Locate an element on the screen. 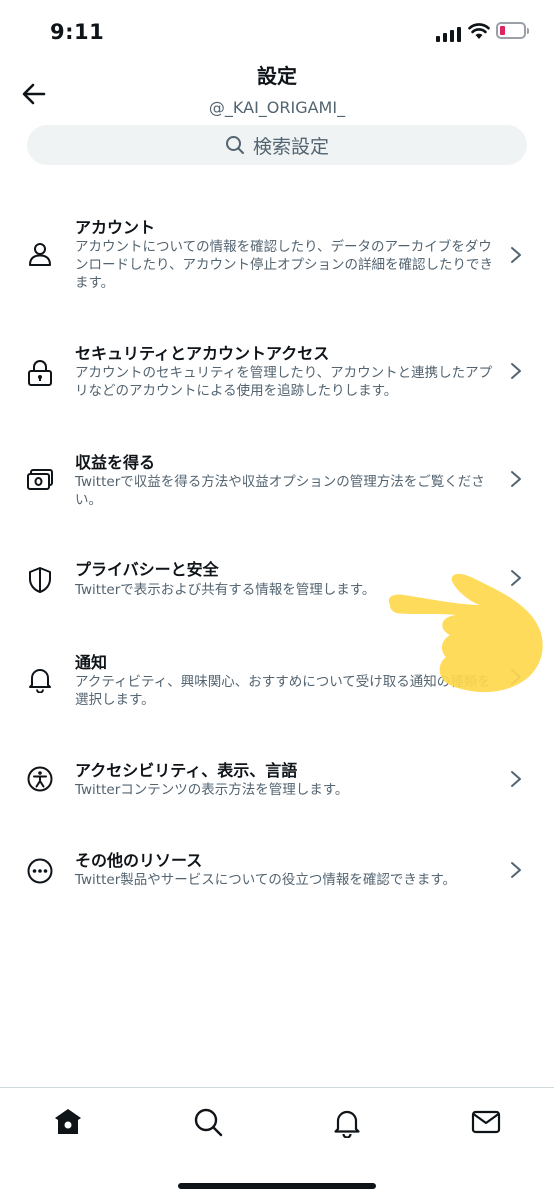 The width and height of the screenshot is (554, 1200). lock-icon is located at coordinates (40, 373).